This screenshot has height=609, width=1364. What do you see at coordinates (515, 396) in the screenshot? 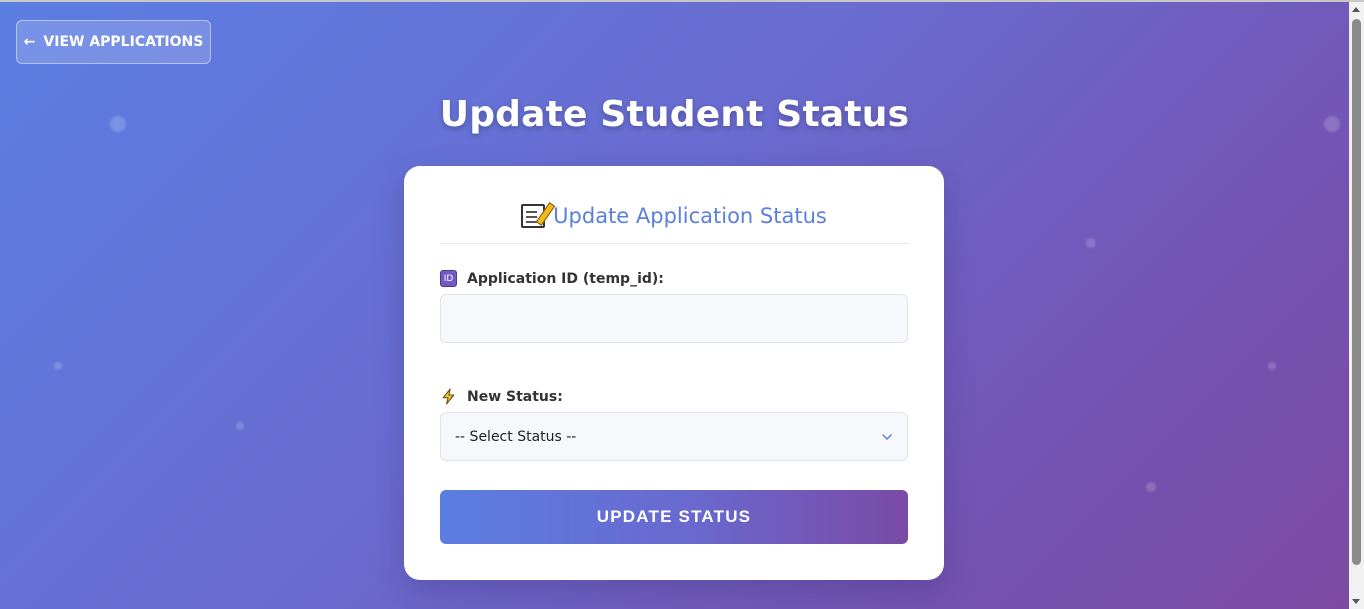
I see `new-status-label-text: New Status:` at bounding box center [515, 396].